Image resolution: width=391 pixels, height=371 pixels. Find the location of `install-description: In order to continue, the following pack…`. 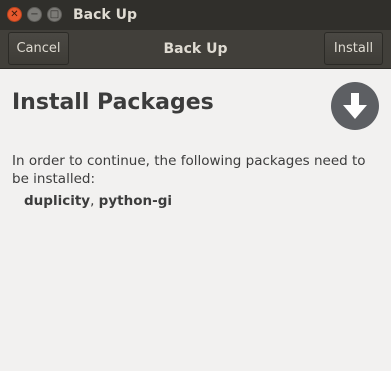

install-description: In order to continue, the following pack… is located at coordinates (189, 170).